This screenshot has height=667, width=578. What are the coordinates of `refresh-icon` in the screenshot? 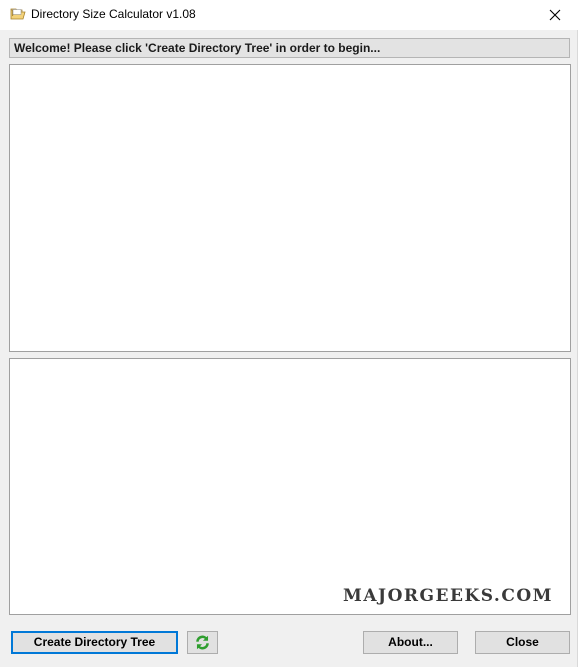 It's located at (202, 642).